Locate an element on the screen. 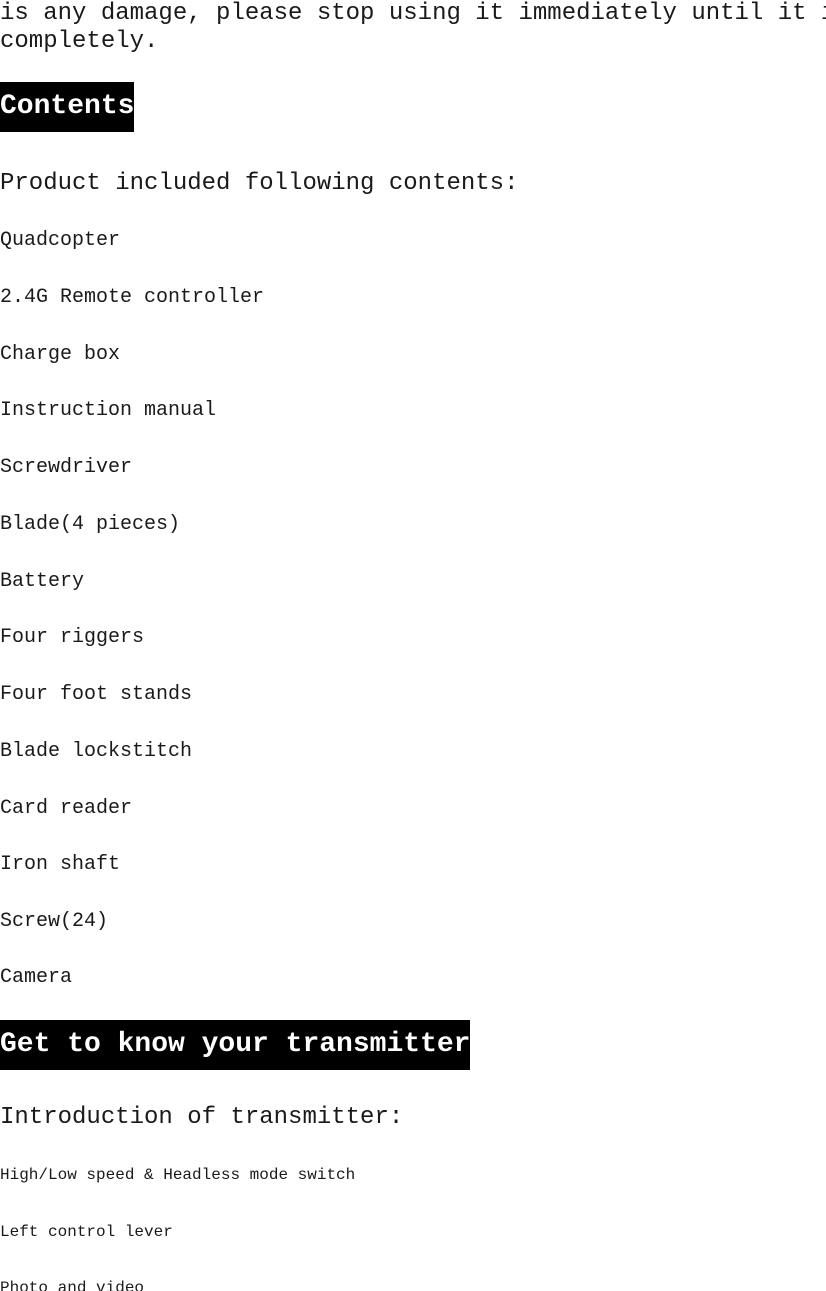  list-item: Screw(24) is located at coordinates (54, 921).